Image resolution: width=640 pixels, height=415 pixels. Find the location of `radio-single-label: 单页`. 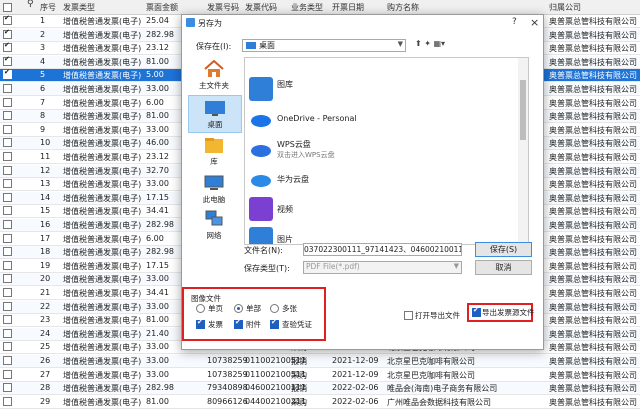

radio-single-label: 单页 is located at coordinates (215, 308).